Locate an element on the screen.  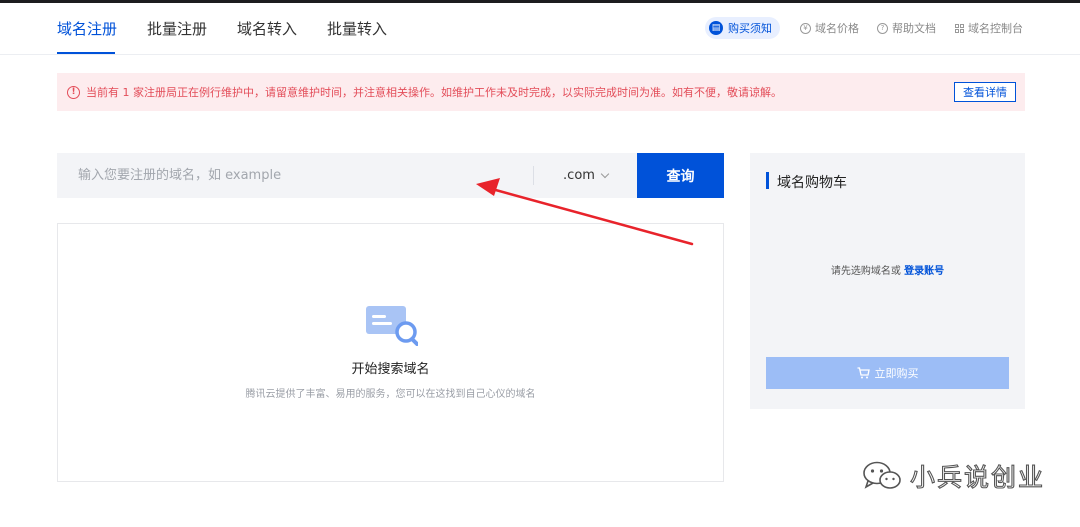
watermark: 小兵说创业 is located at coordinates (953, 476).